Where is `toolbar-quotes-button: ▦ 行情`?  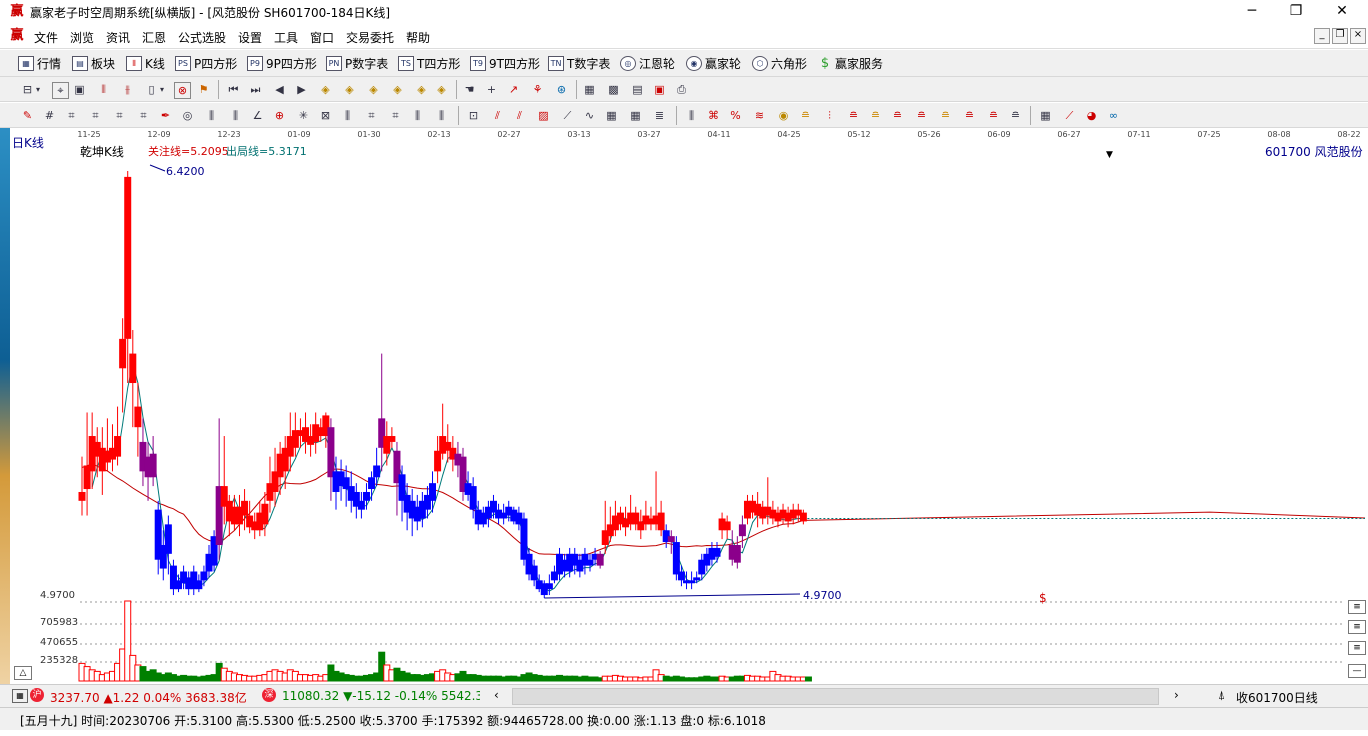 toolbar-quotes-button: ▦ 行情 is located at coordinates (39, 63).